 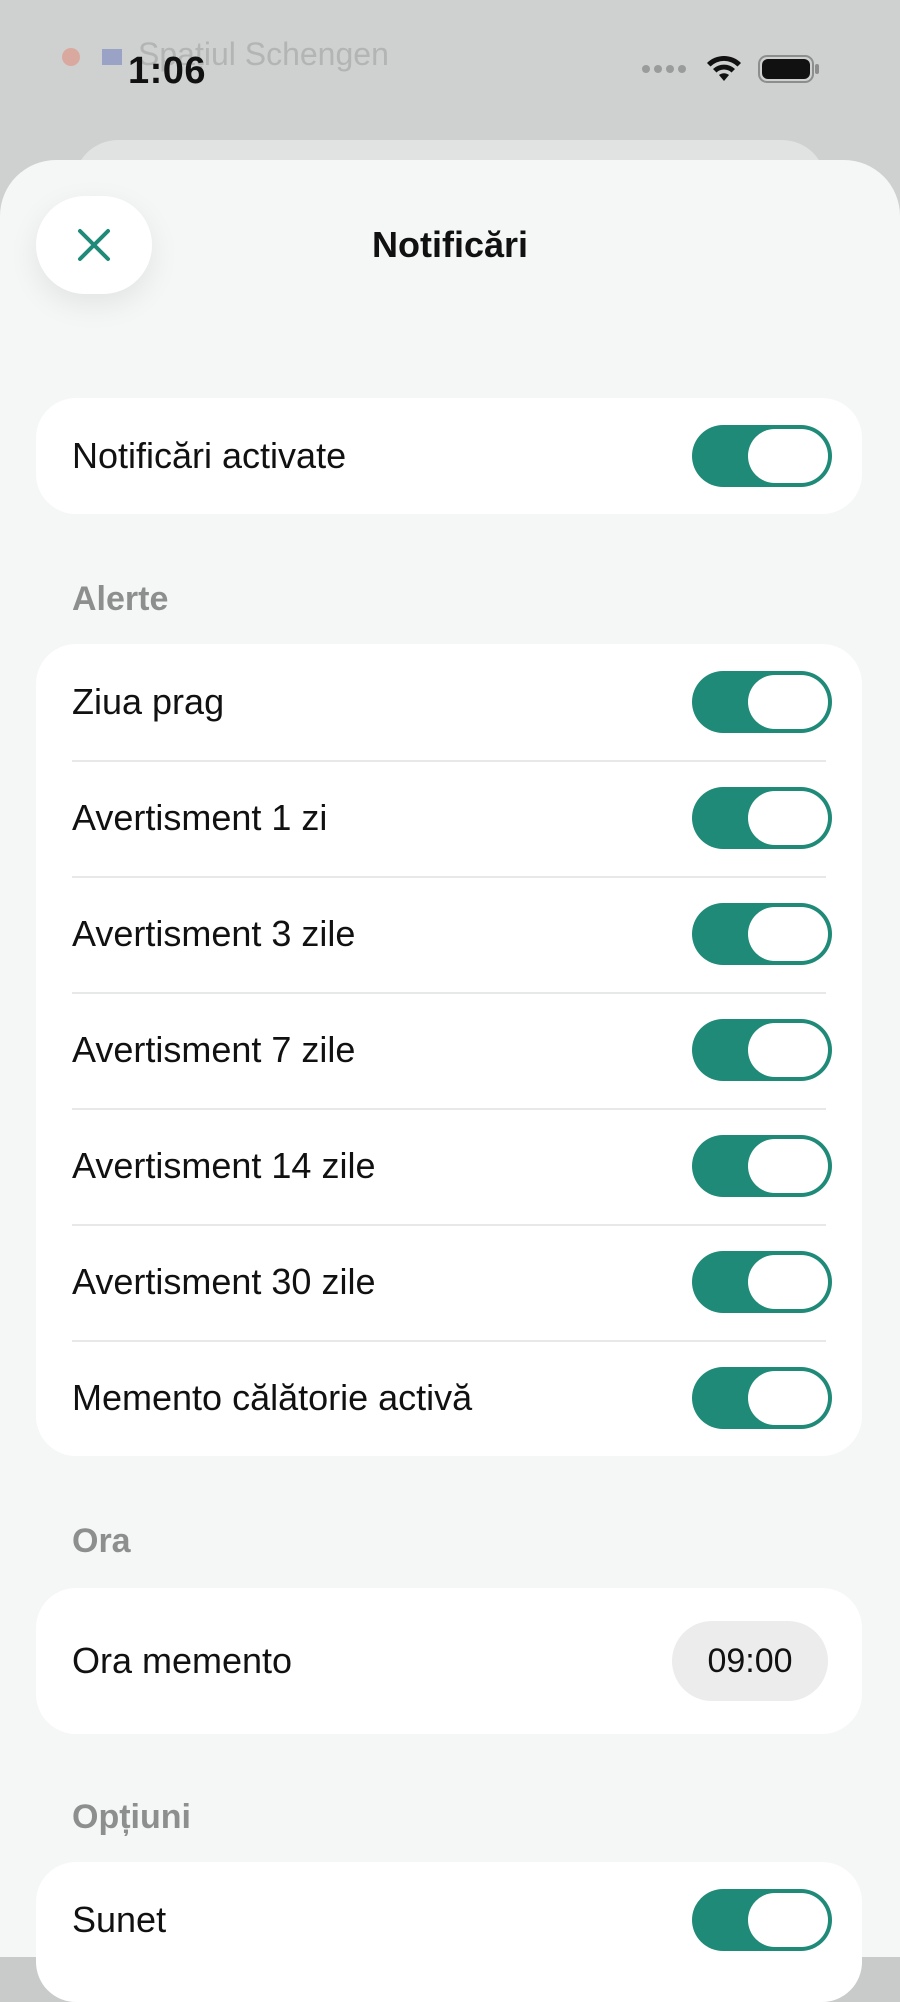 What do you see at coordinates (167, 71) in the screenshot?
I see `status-time: 1:06` at bounding box center [167, 71].